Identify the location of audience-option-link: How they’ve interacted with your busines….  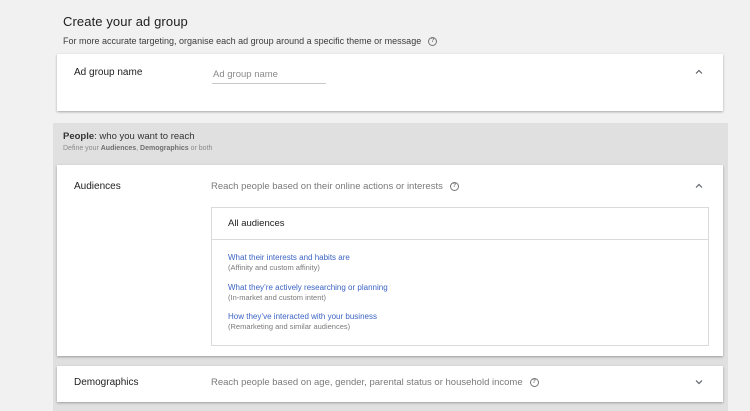
(302, 316).